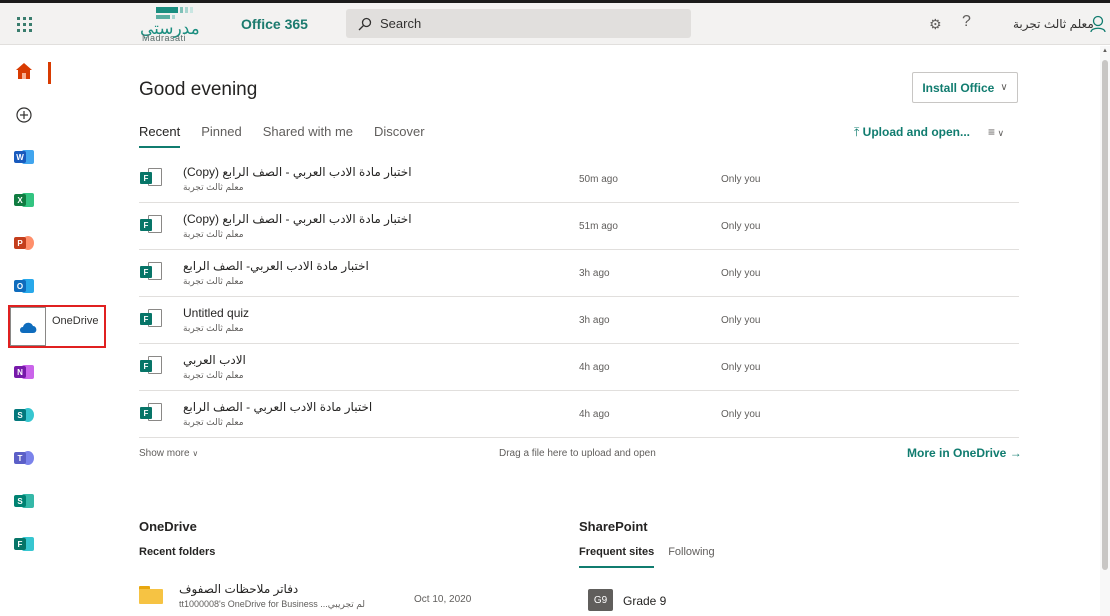 This screenshot has height=616, width=1110. I want to click on outlook-app-button: O, so click(24, 286).